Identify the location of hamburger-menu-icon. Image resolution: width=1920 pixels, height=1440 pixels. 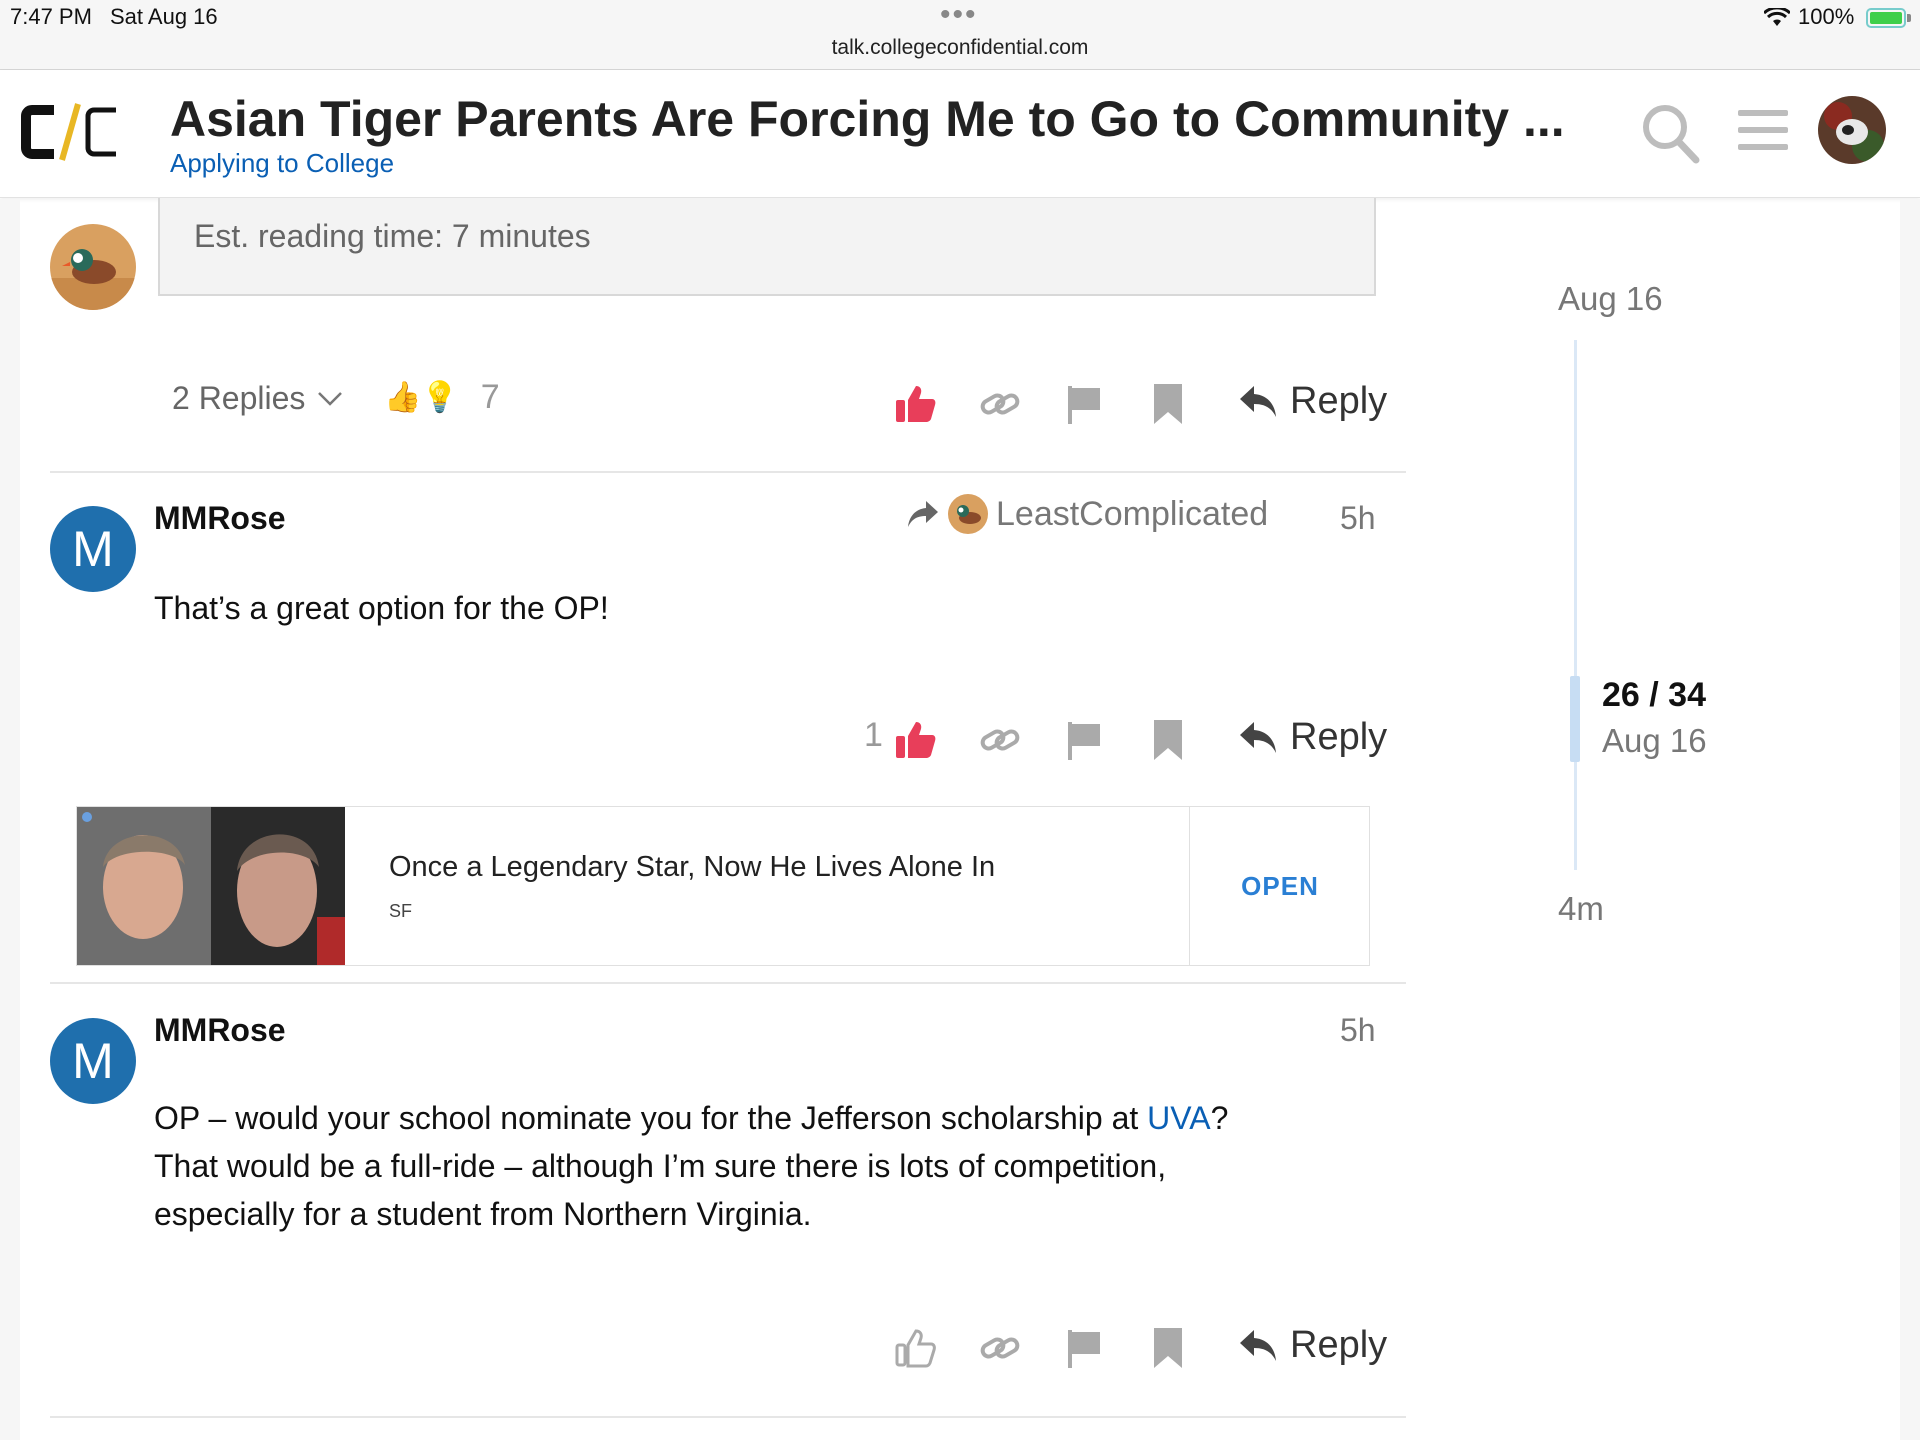
(1763, 130).